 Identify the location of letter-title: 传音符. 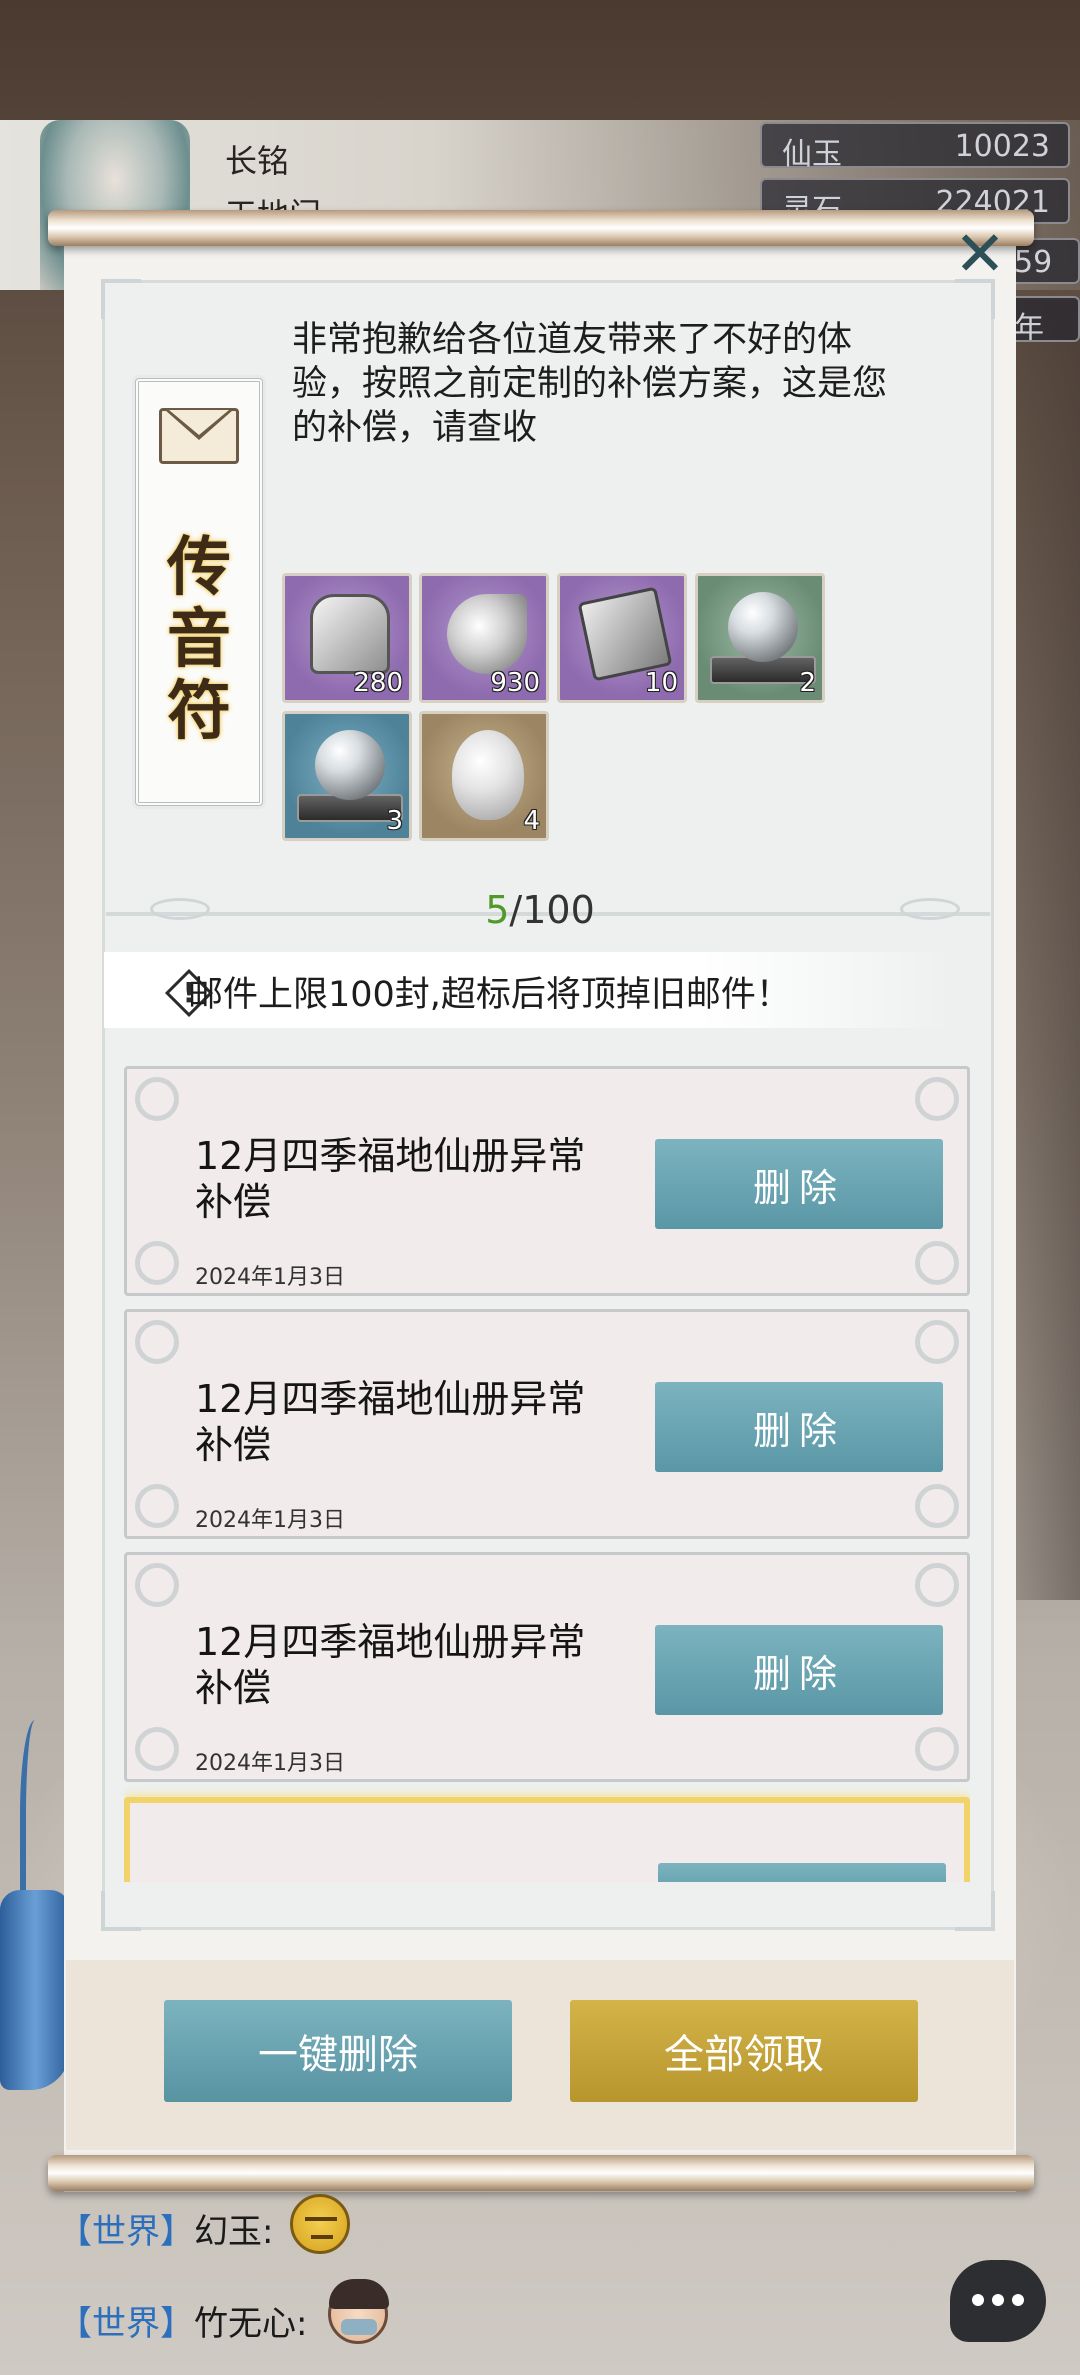
(199, 639).